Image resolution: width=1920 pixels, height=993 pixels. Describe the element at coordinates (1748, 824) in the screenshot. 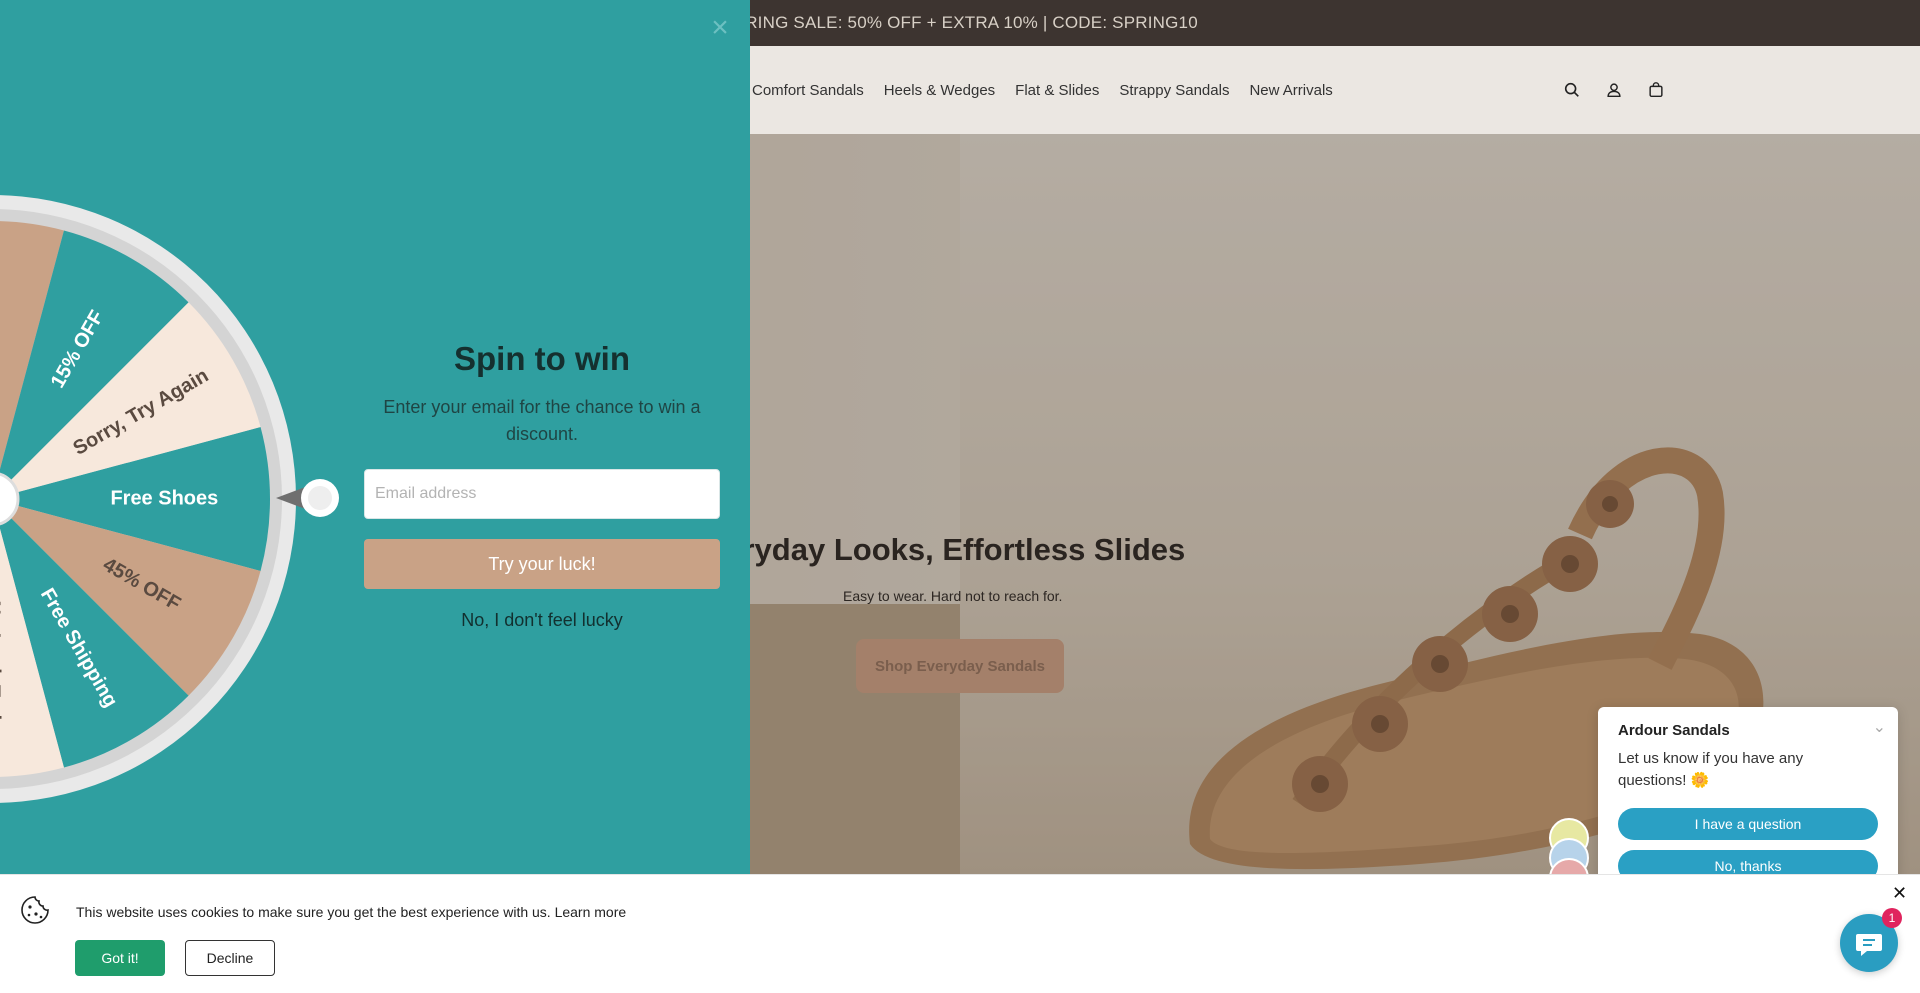

I see `have-question-button: I have a question` at that location.